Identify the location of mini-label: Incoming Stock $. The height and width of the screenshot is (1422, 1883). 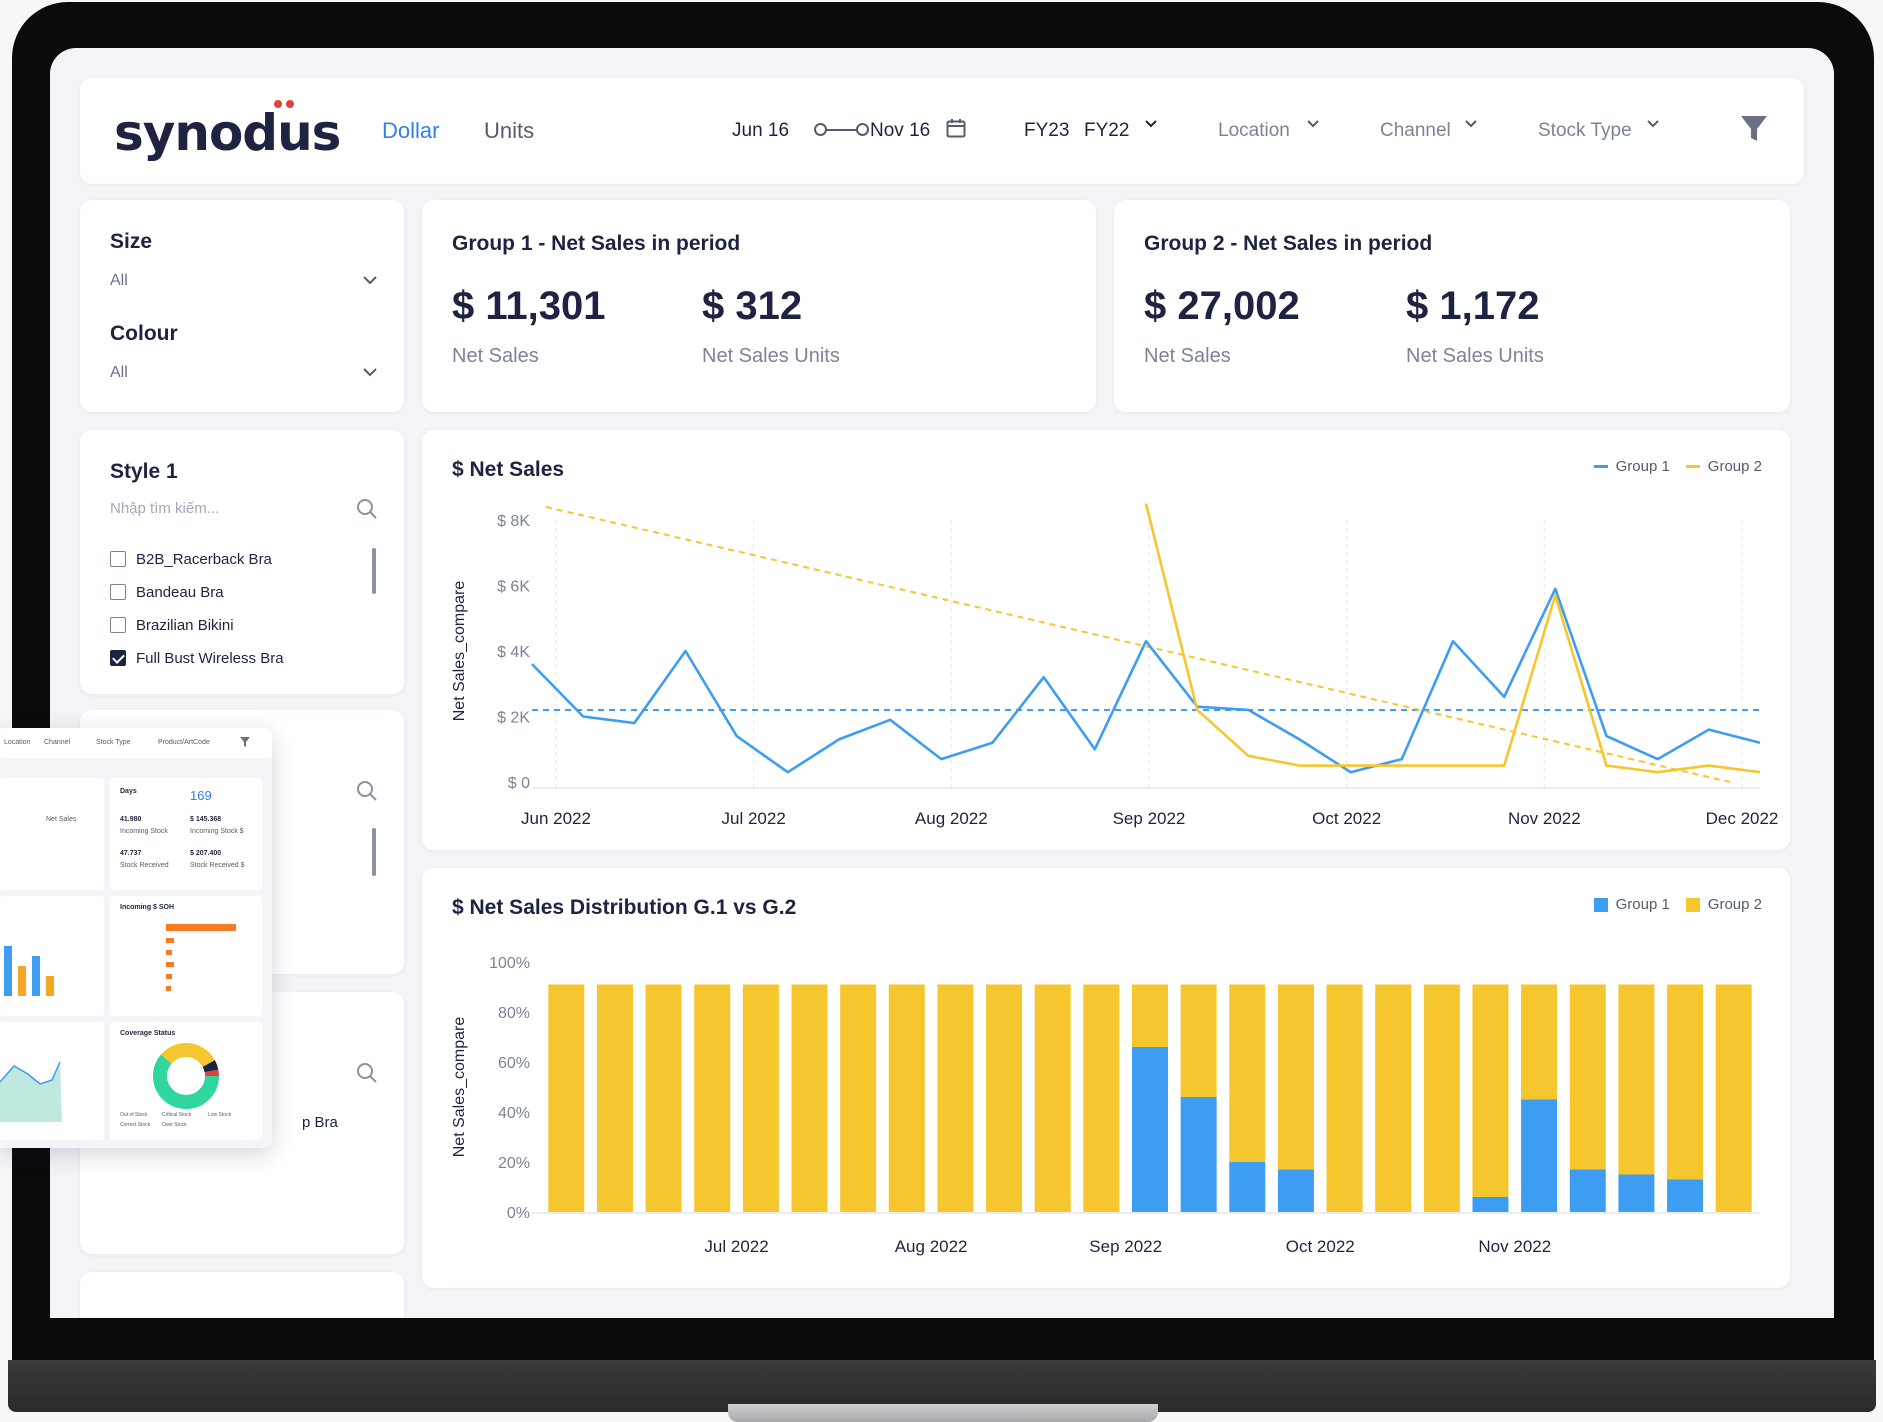
(217, 831).